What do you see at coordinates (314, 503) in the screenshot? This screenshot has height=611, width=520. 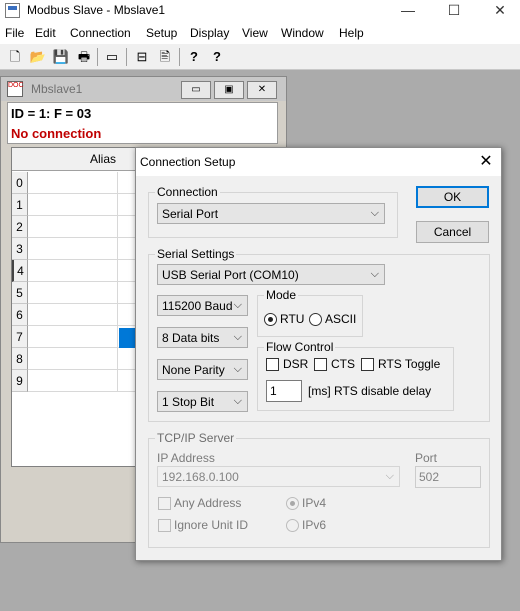 I see `ipv4-label: IPv4` at bounding box center [314, 503].